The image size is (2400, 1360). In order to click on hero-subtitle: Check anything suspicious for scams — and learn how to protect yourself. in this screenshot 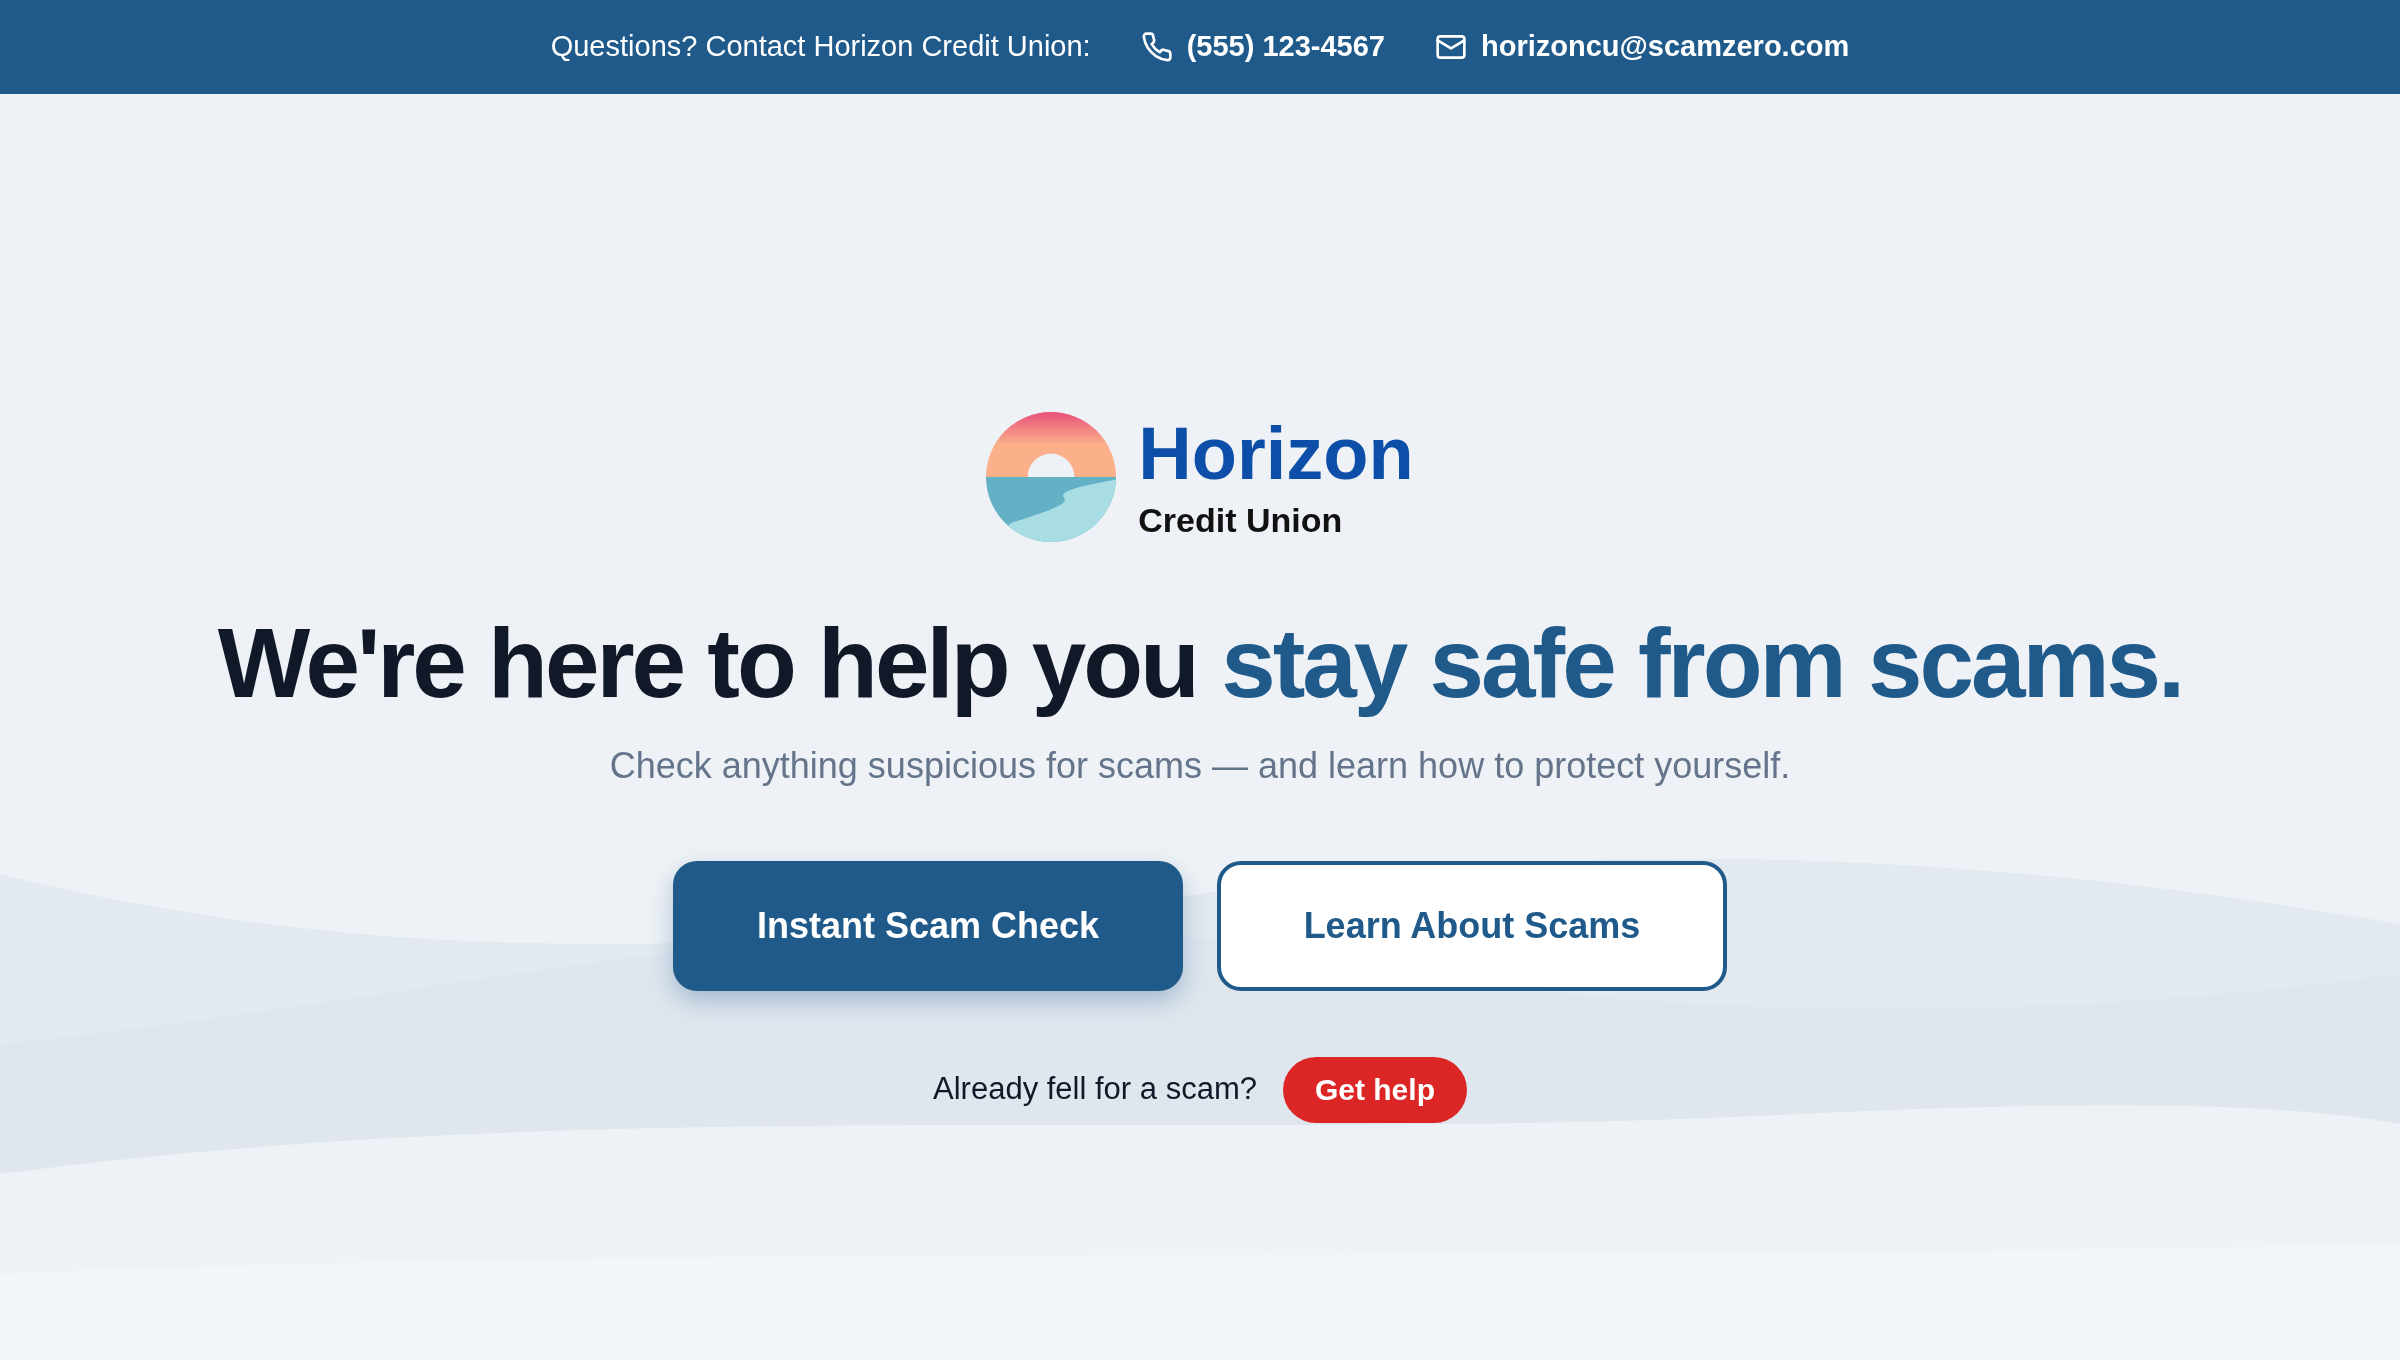, I will do `click(1200, 765)`.